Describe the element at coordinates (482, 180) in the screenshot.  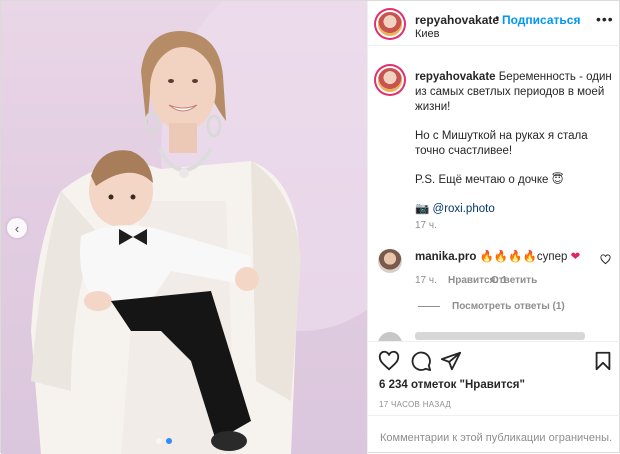
I see `caption-line-3: P.S. Ещё мечтаю о дочке` at that location.